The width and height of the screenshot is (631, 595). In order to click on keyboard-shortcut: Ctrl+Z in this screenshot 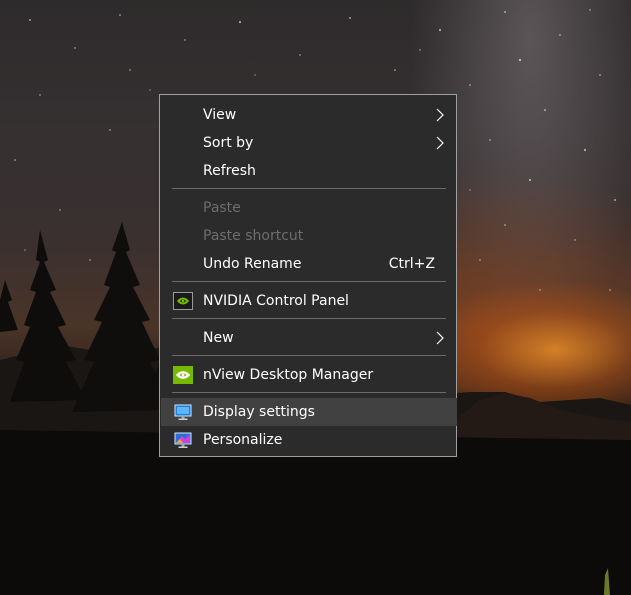, I will do `click(411, 264)`.